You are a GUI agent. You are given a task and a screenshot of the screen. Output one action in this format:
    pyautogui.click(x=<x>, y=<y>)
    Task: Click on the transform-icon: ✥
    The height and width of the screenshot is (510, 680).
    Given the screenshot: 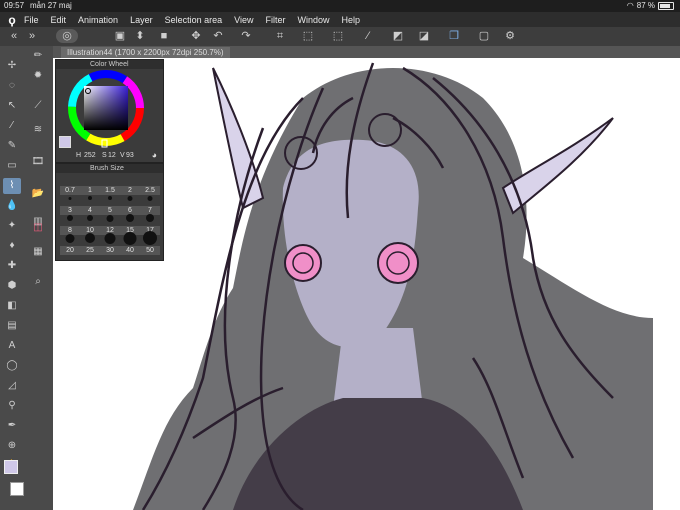 What is the action you would take?
    pyautogui.click(x=196, y=36)
    